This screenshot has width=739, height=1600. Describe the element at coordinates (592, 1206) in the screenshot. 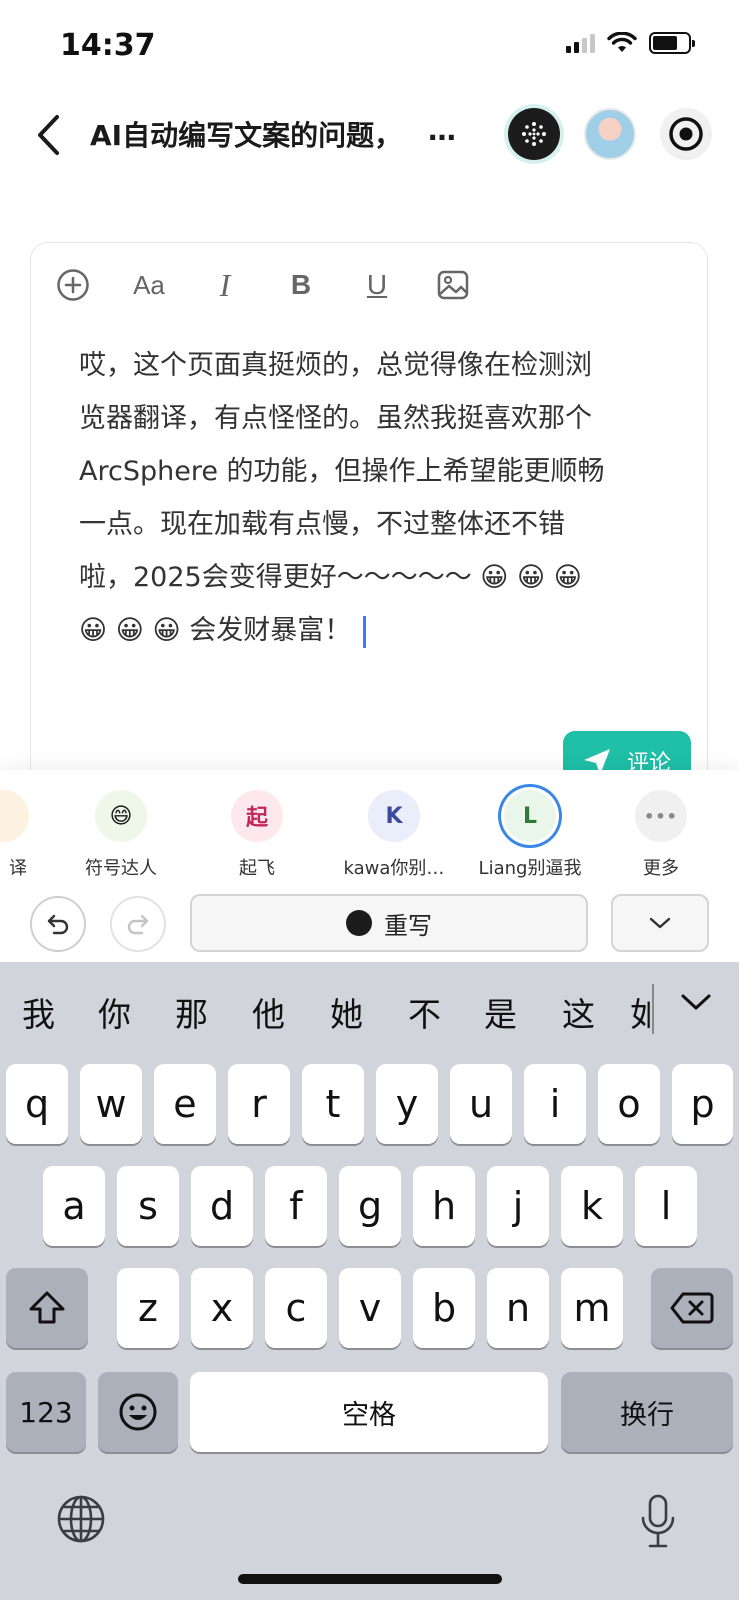

I see `key-k: k` at that location.